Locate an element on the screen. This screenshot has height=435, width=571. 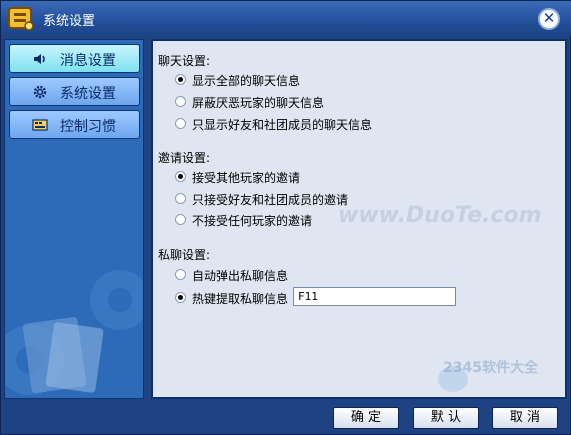
sidebar-item-control-habits: 控制习惯 is located at coordinates (74, 124).